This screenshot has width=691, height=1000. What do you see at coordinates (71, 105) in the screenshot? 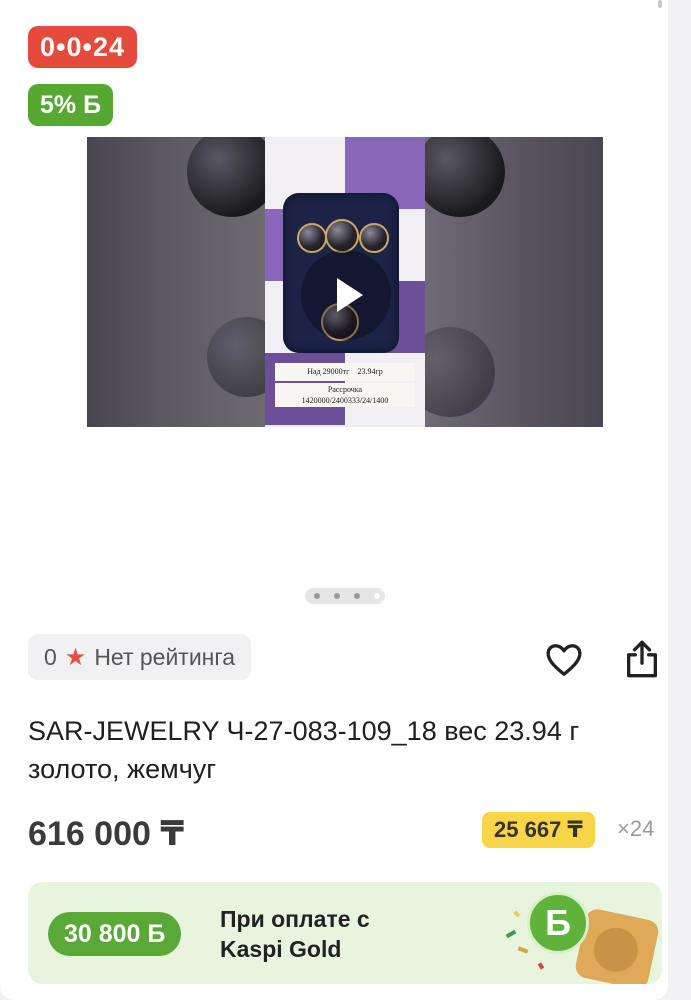
I see `bonus-percent-badge: 5% Б` at bounding box center [71, 105].